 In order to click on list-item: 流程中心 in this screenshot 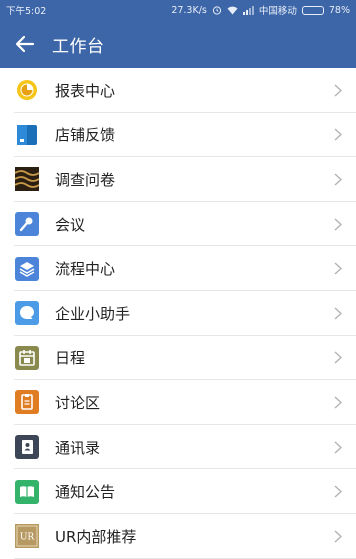, I will do `click(178, 268)`.